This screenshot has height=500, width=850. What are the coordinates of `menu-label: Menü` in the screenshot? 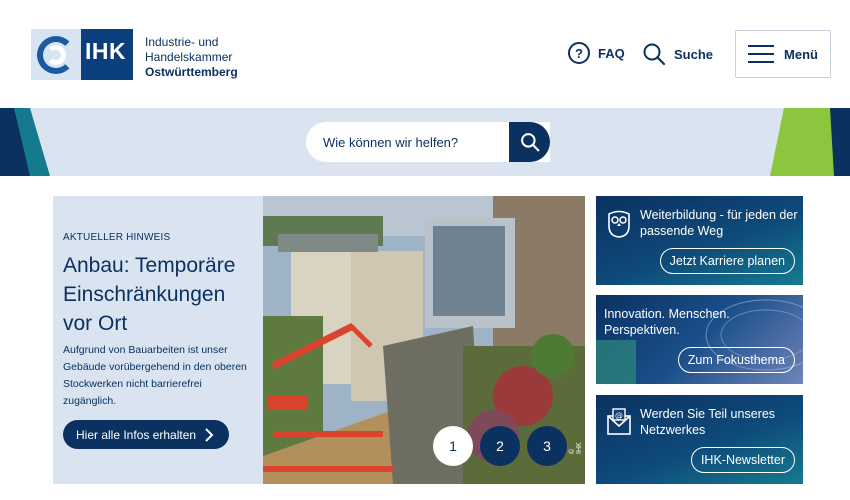 It's located at (801, 54).